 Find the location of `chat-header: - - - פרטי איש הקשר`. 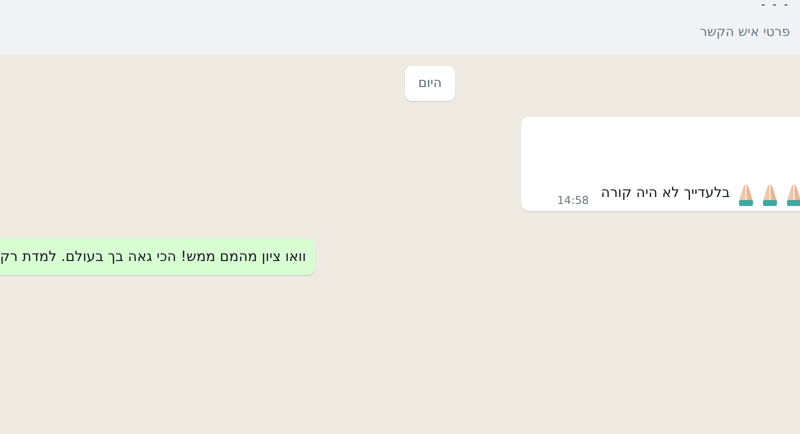

chat-header: - - - פרטי איש הקשר is located at coordinates (400, 27).